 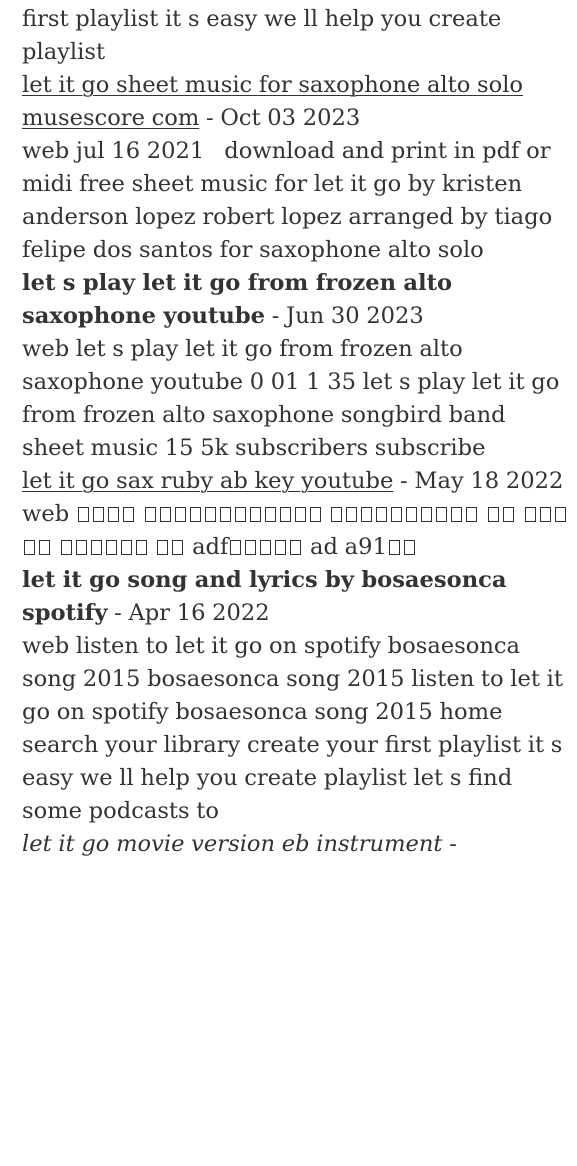 What do you see at coordinates (348, 547) in the screenshot?
I see `body-fragment: ad a91` at bounding box center [348, 547].